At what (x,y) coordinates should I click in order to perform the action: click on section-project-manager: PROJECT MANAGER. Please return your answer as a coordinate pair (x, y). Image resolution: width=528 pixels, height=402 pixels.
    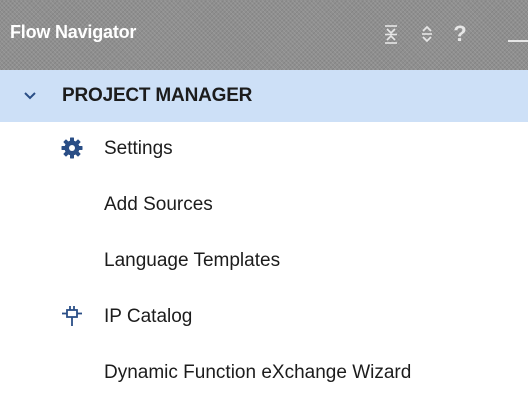
    Looking at the image, I should click on (264, 96).